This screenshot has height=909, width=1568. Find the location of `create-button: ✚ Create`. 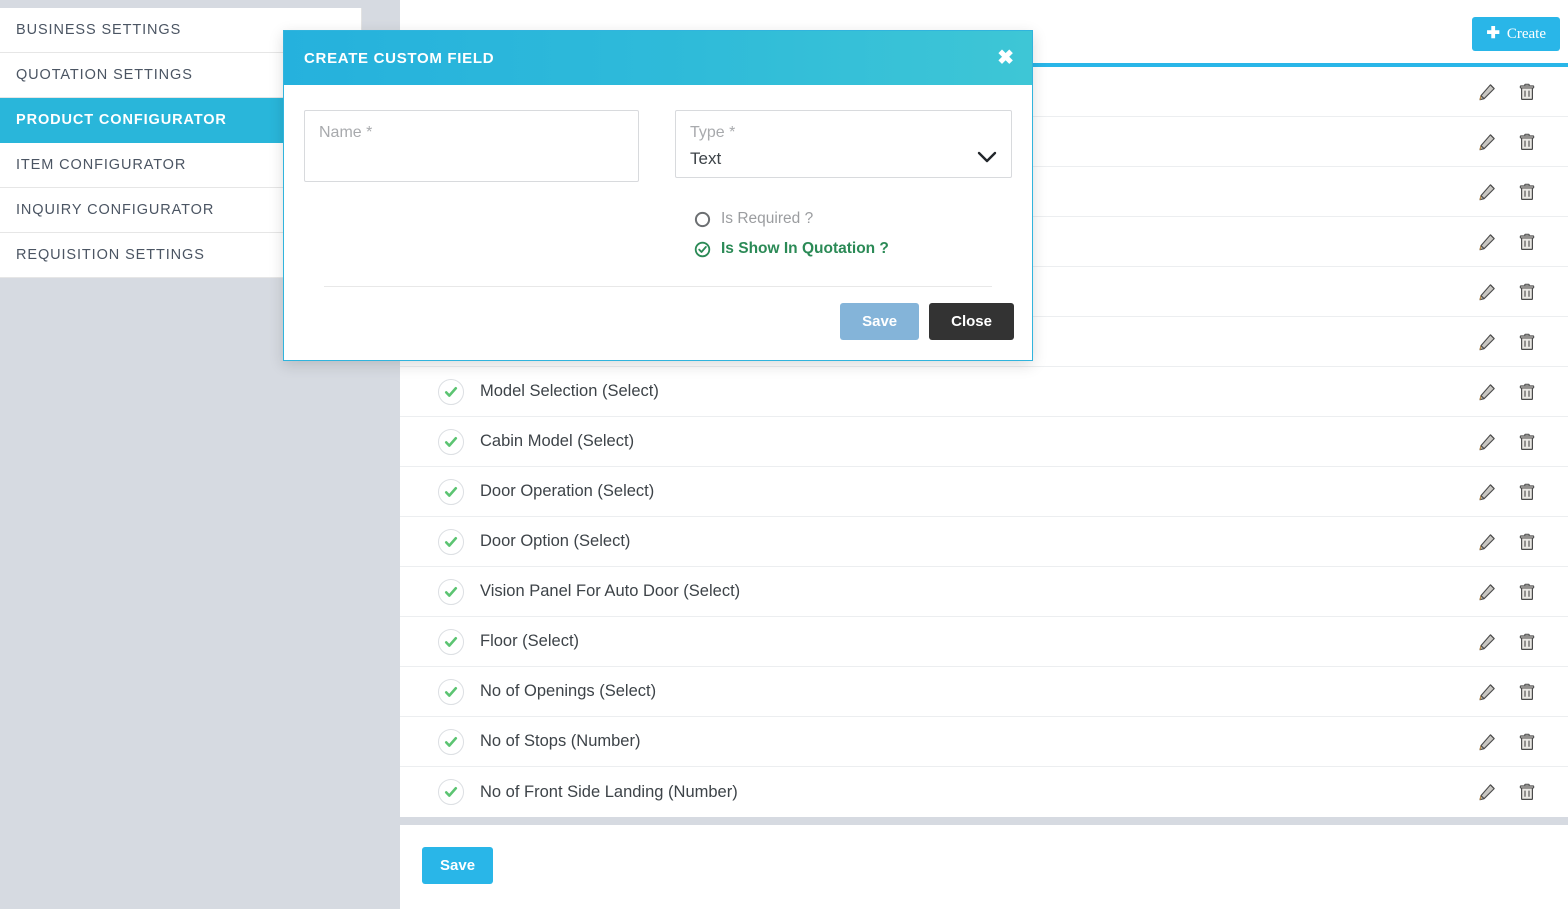

create-button: ✚ Create is located at coordinates (1516, 34).